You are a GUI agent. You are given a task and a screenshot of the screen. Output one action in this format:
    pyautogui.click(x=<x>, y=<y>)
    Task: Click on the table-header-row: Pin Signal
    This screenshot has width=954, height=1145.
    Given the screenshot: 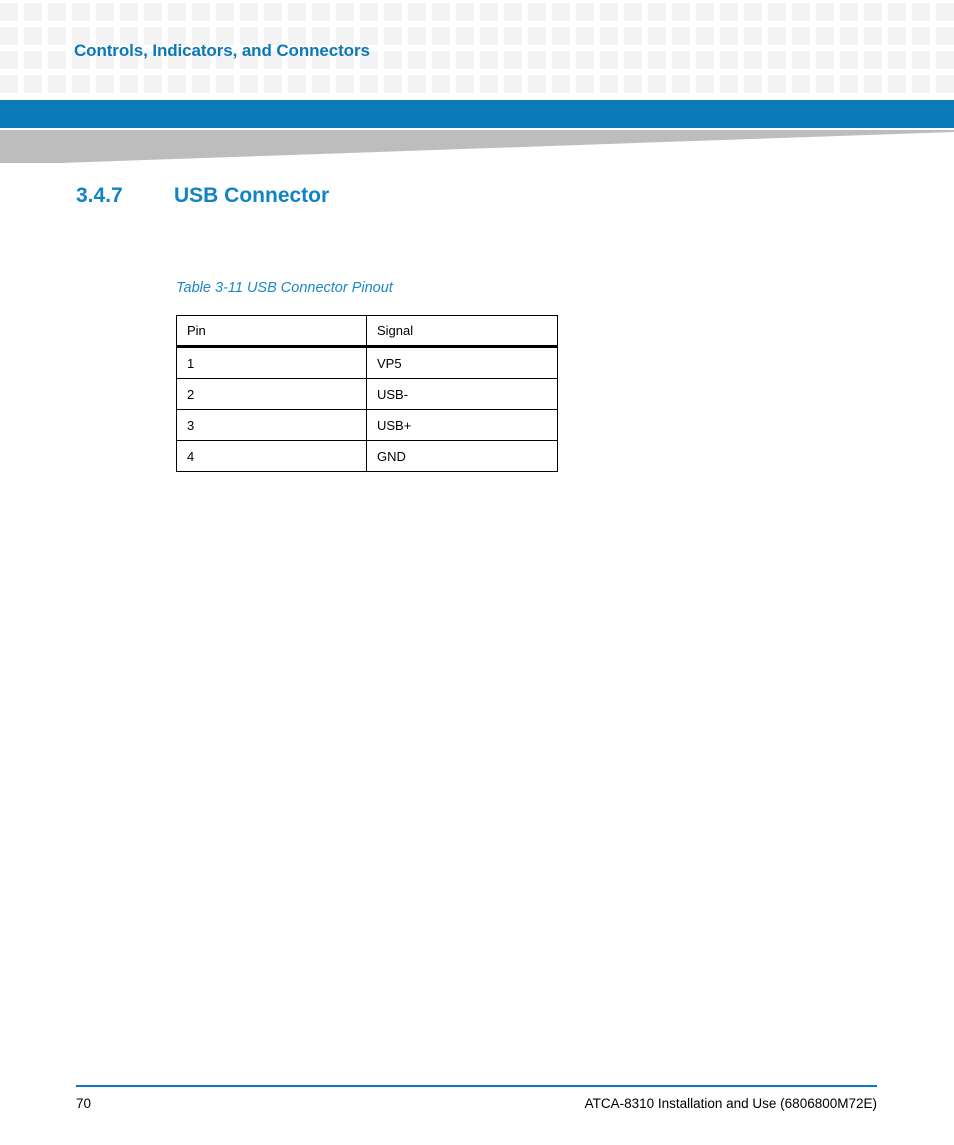 What is the action you would take?
    pyautogui.click(x=367, y=331)
    